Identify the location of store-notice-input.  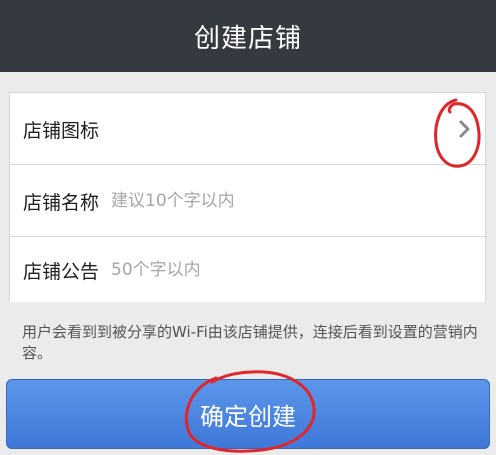
(261, 270).